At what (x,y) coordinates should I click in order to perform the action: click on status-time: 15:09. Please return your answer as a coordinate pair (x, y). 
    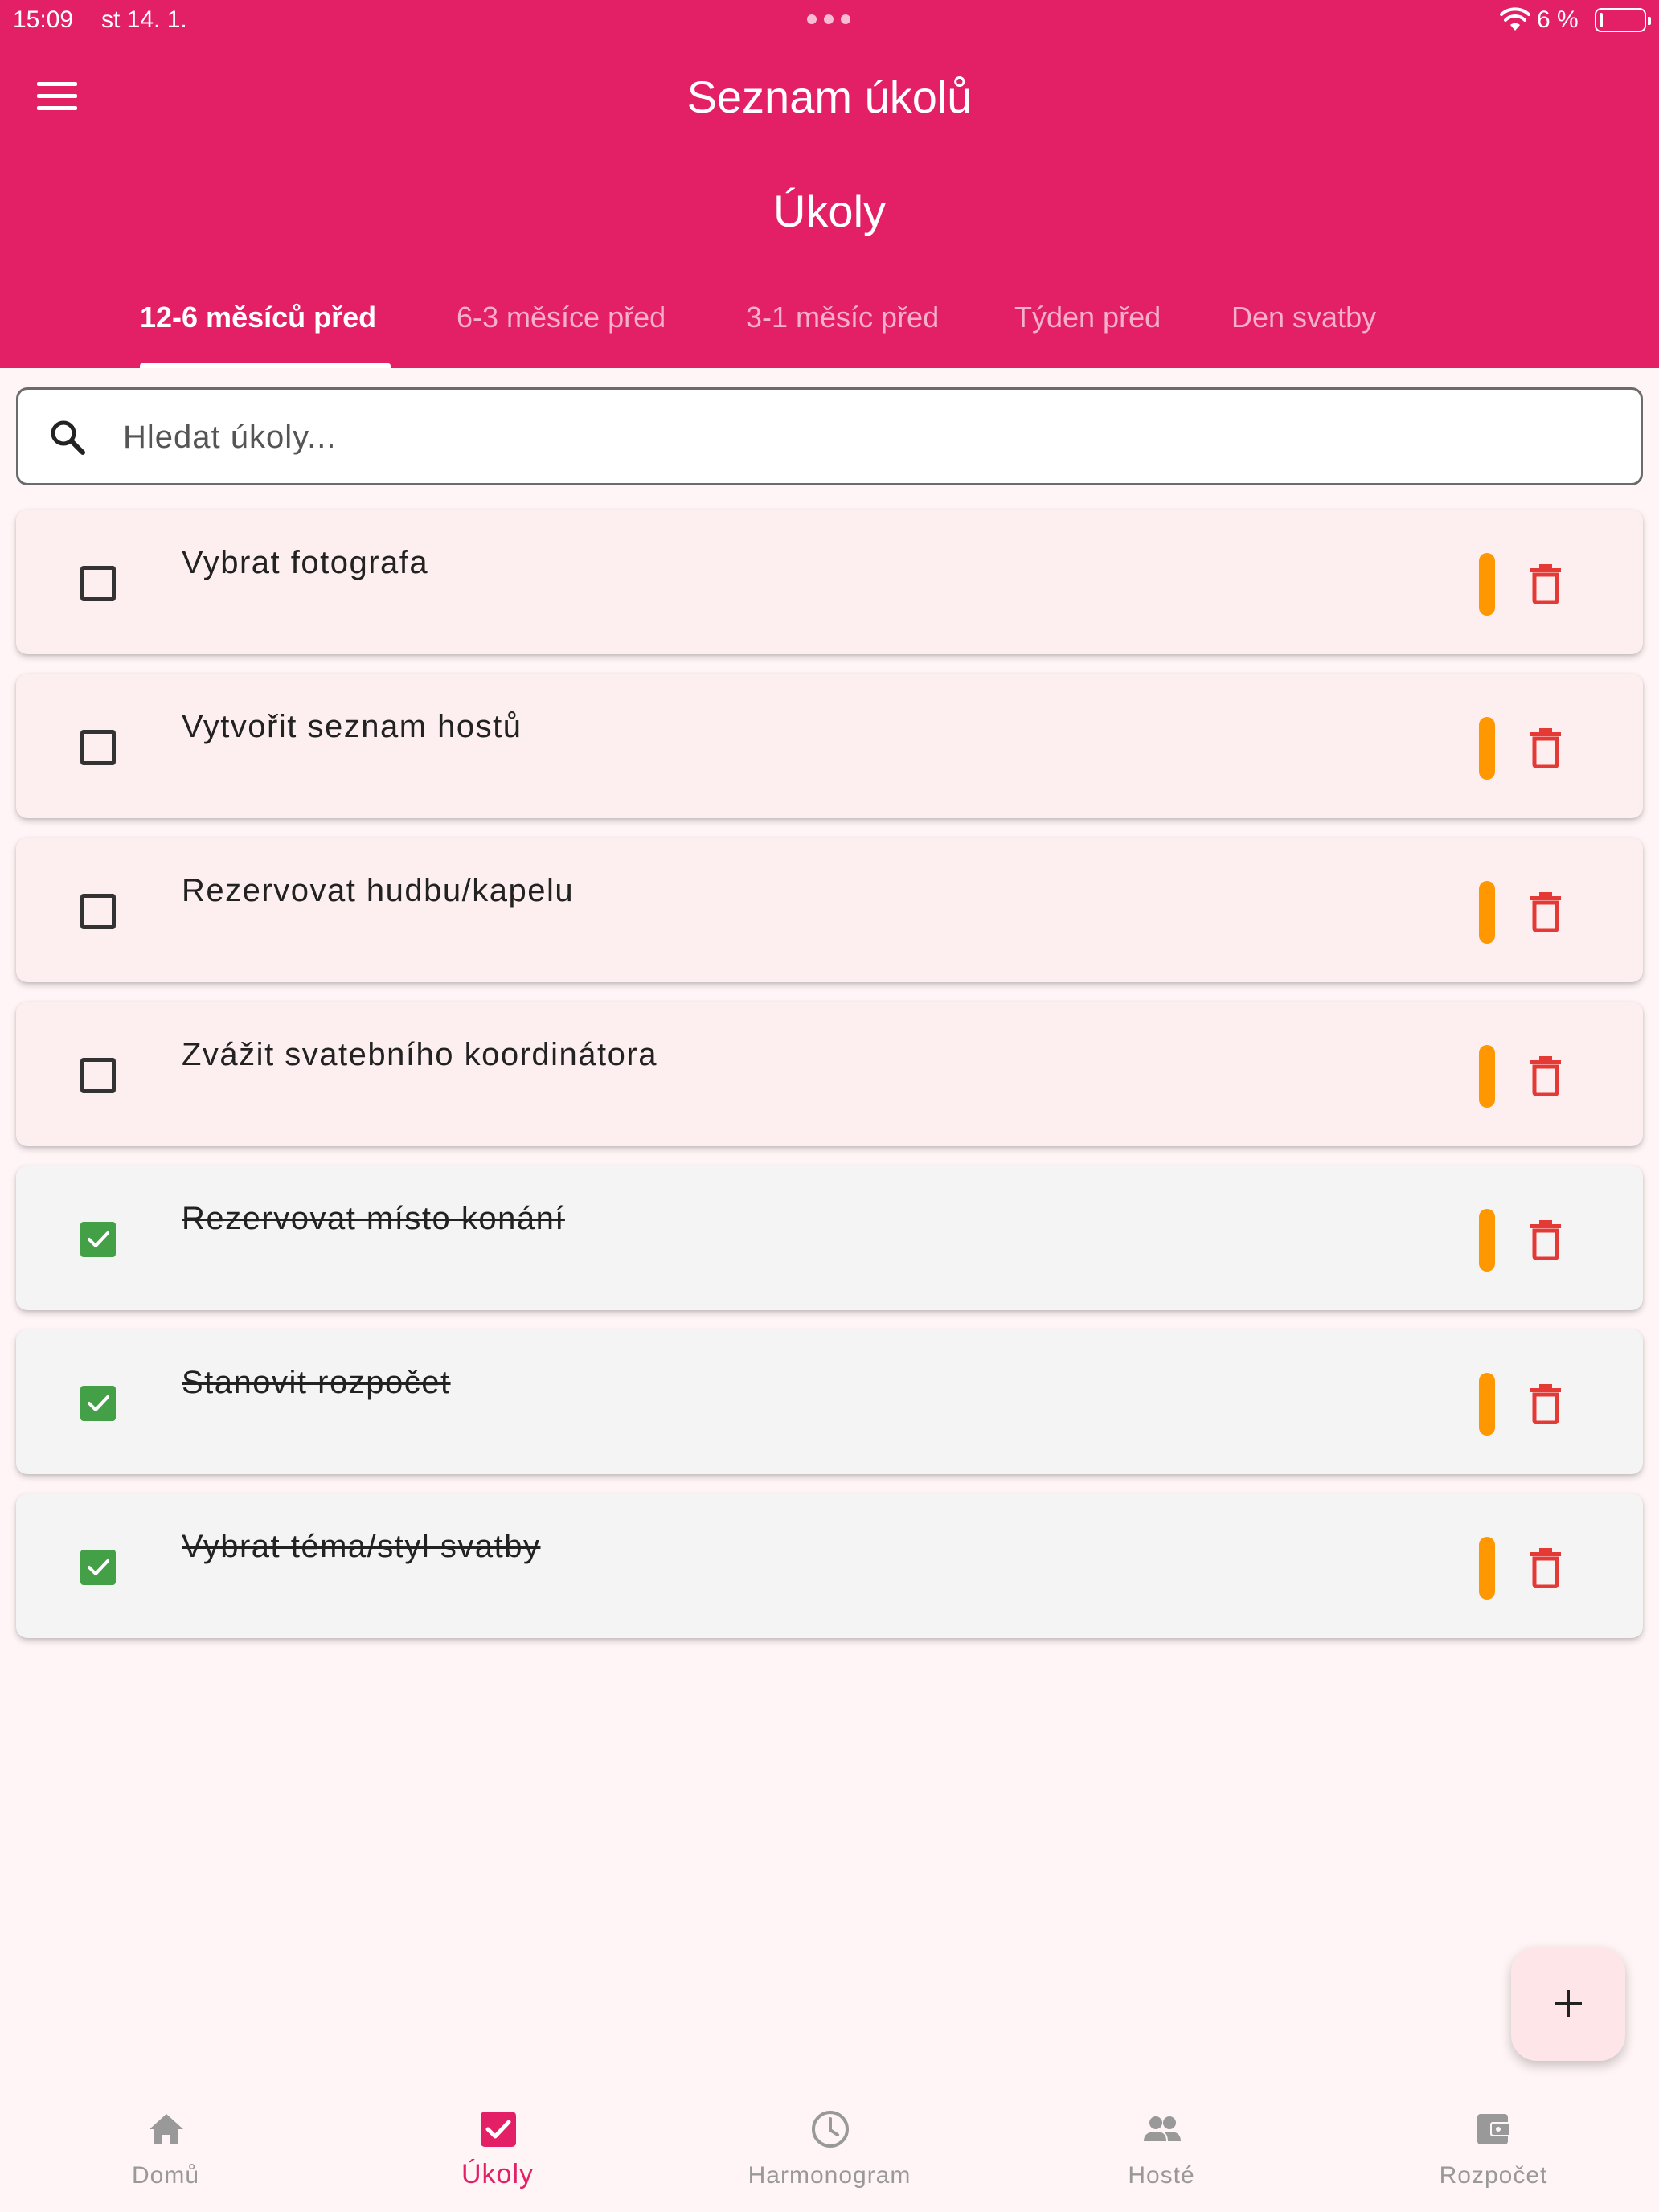
    Looking at the image, I should click on (43, 19).